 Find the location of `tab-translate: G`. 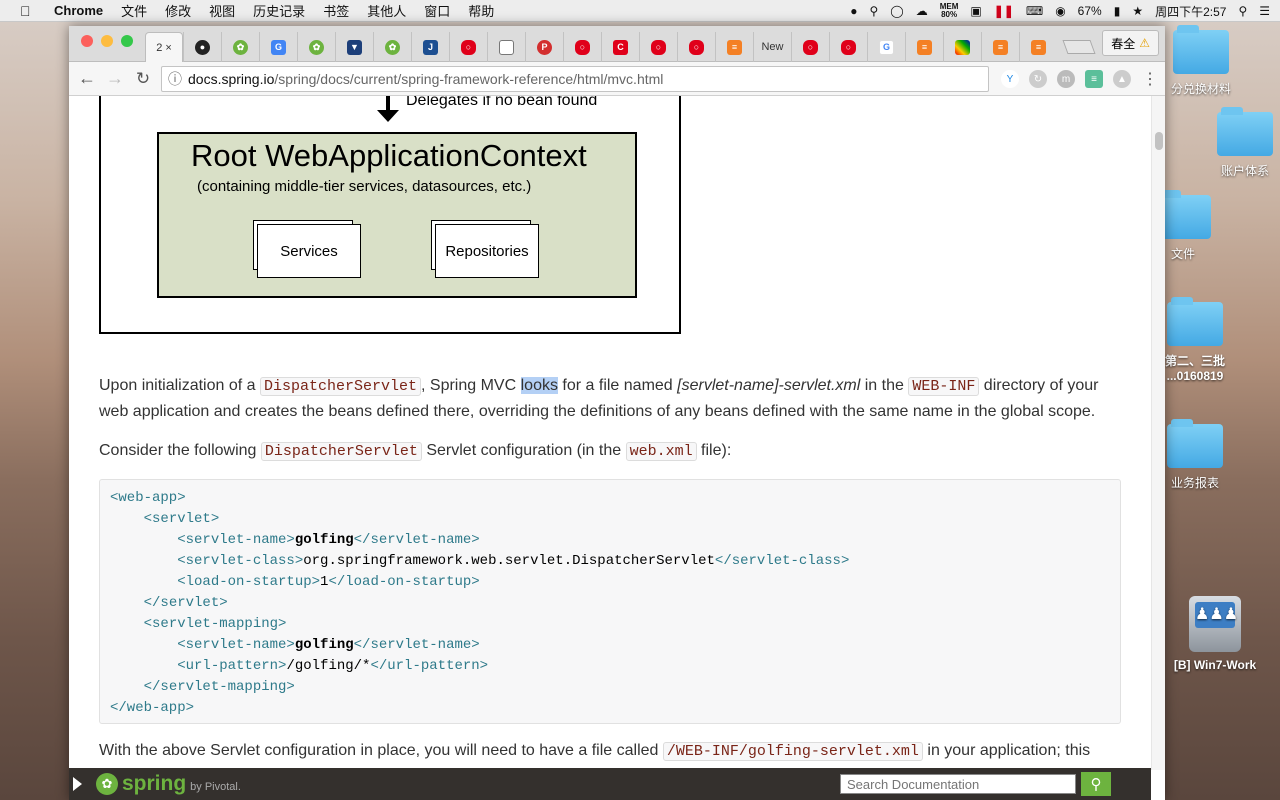

tab-translate: G is located at coordinates (278, 47).